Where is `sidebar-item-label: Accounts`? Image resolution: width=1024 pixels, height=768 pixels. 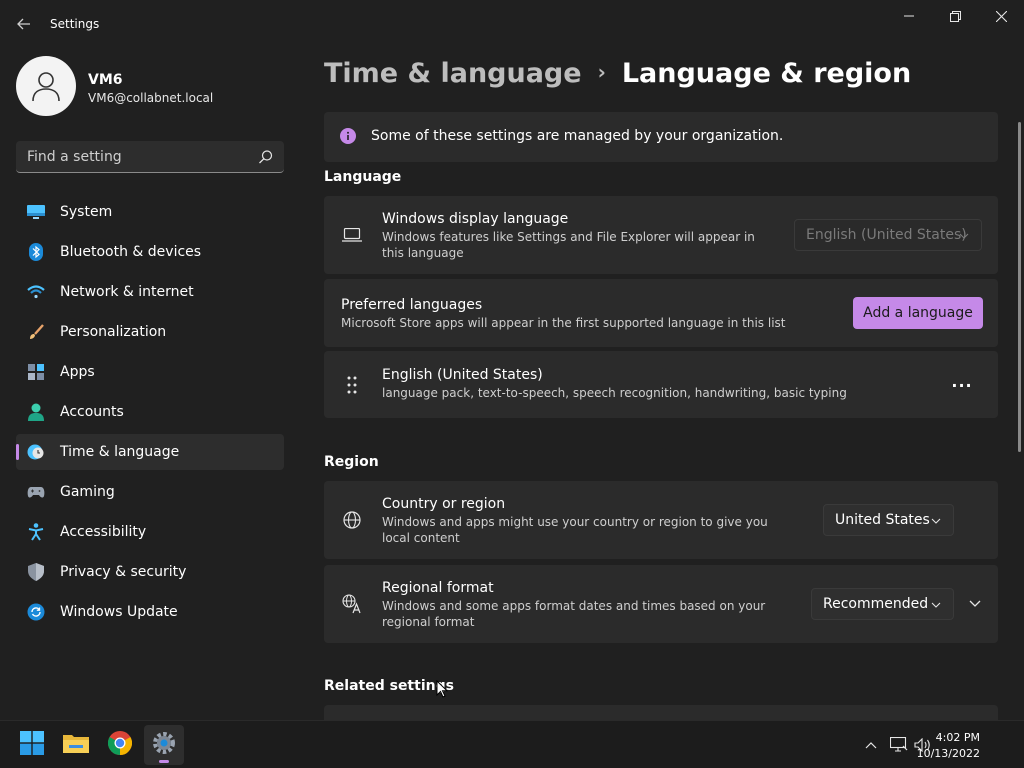
sidebar-item-label: Accounts is located at coordinates (92, 412).